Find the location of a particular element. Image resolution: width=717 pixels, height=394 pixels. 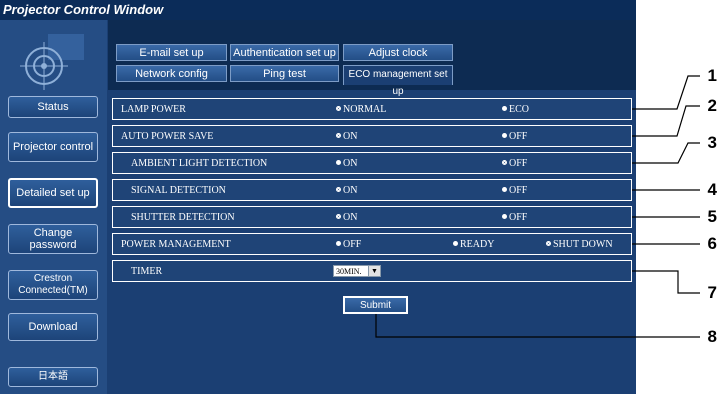

callout-3: 3 is located at coordinates (712, 142).